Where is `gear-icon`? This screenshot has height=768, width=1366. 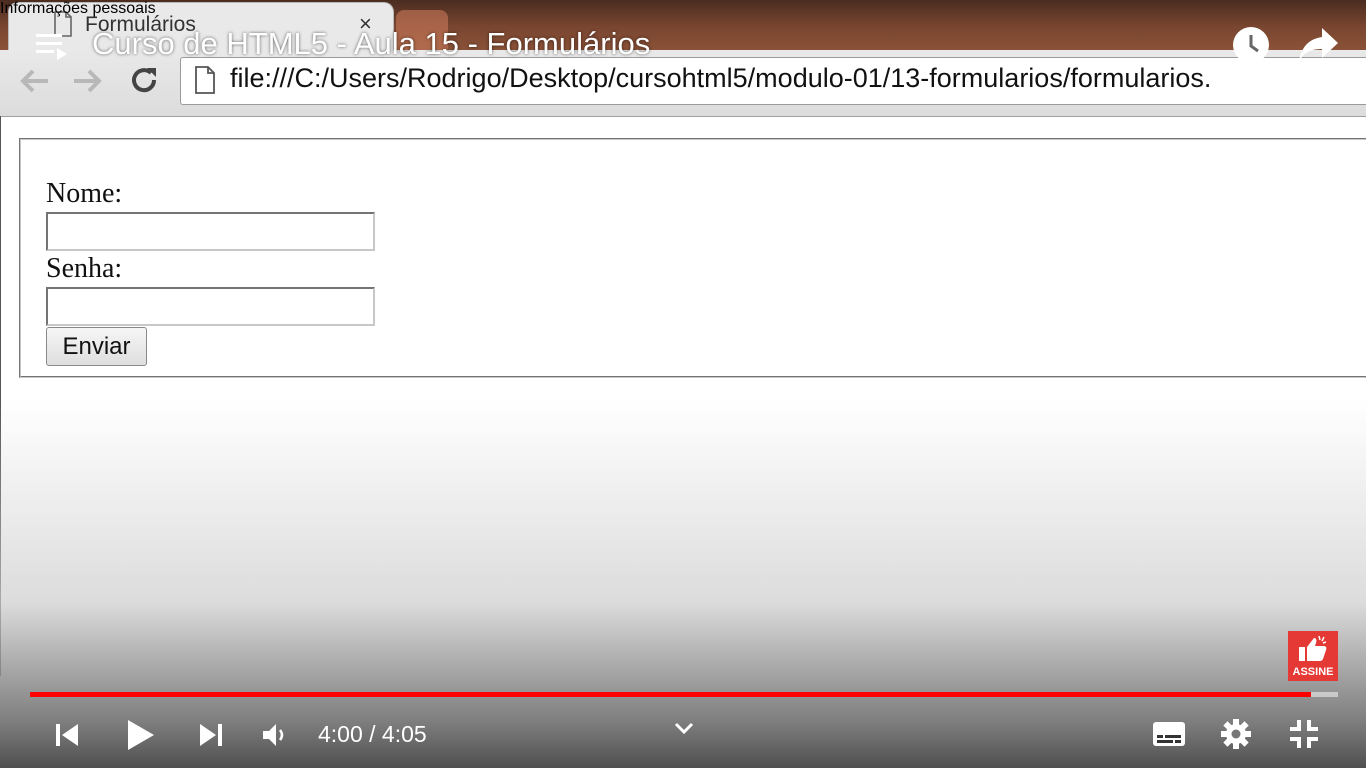
gear-icon is located at coordinates (1236, 734).